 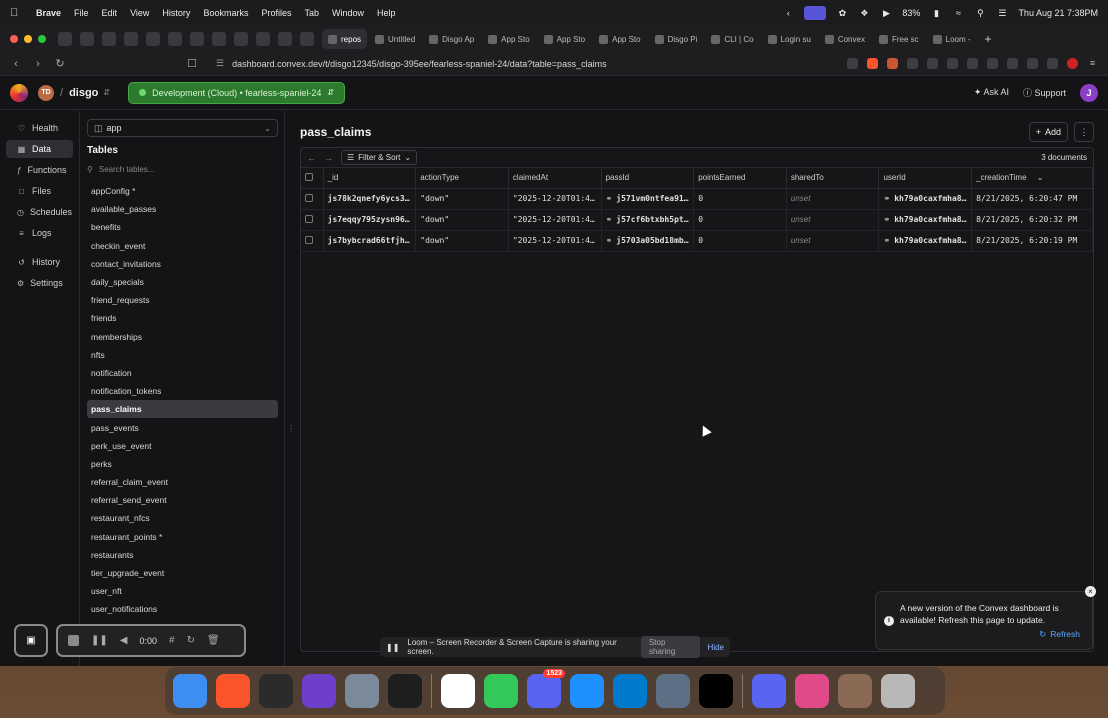 I want to click on column-header: pointsEarned, so click(x=740, y=178).